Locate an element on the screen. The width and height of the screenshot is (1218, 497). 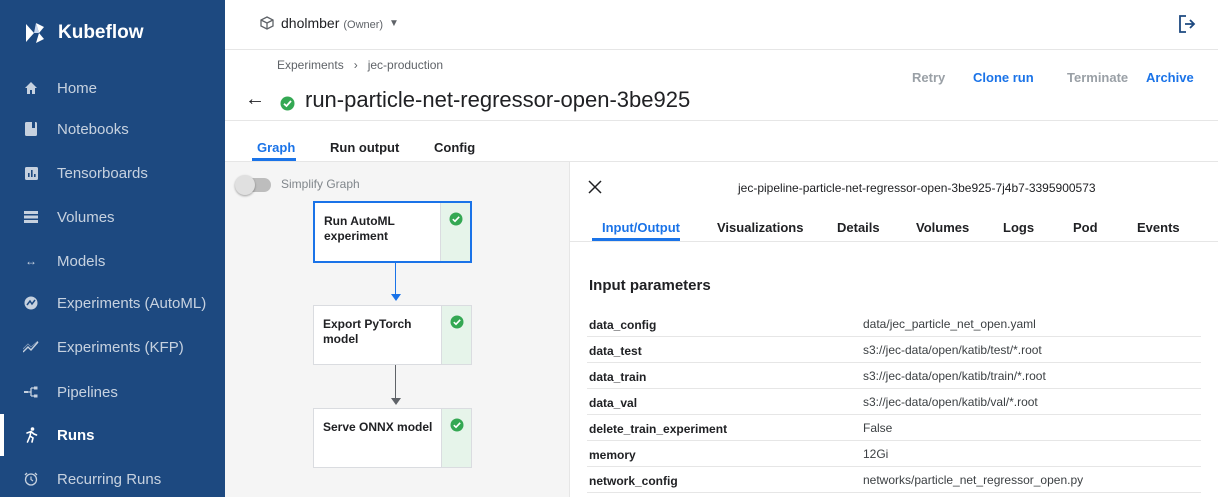
section-title: Input parameters is located at coordinates (650, 285).